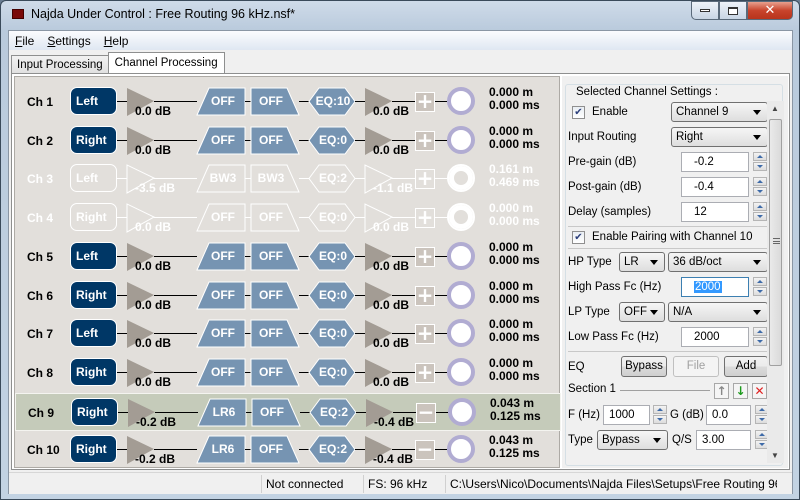  What do you see at coordinates (775, 242) in the screenshot?
I see `scrollbar-thumb` at bounding box center [775, 242].